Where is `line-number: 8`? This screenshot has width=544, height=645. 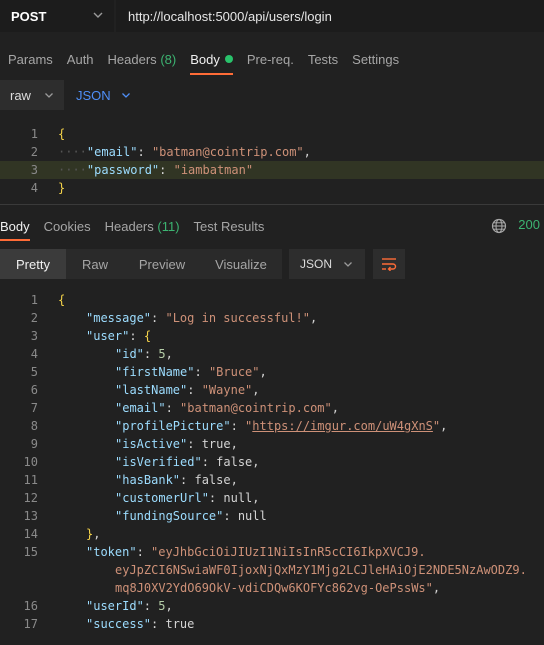 line-number: 8 is located at coordinates (34, 426).